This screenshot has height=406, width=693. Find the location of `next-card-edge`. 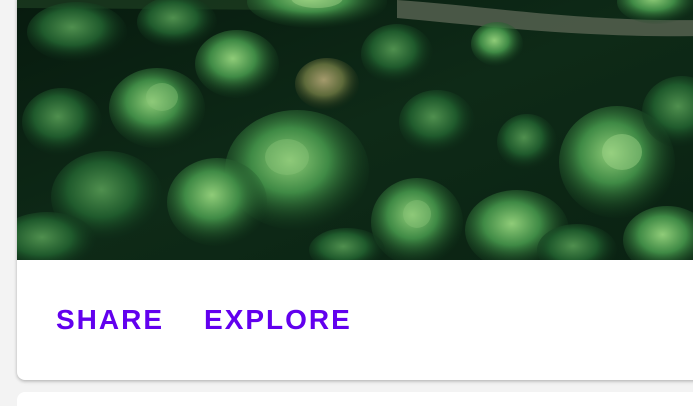

next-card-edge is located at coordinates (355, 399).